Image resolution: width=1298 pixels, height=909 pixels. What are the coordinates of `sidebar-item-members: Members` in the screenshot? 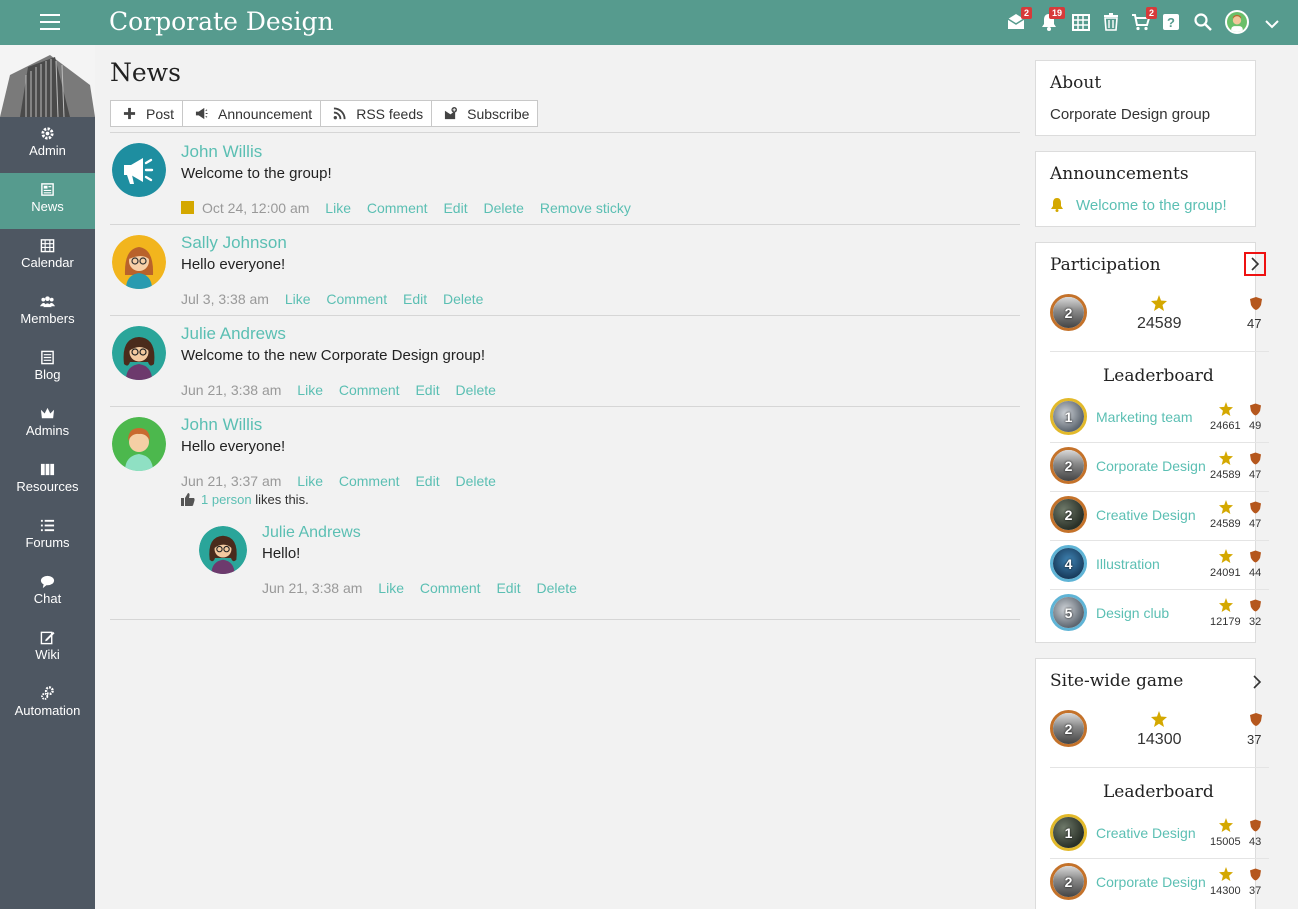 It's located at (47, 313).